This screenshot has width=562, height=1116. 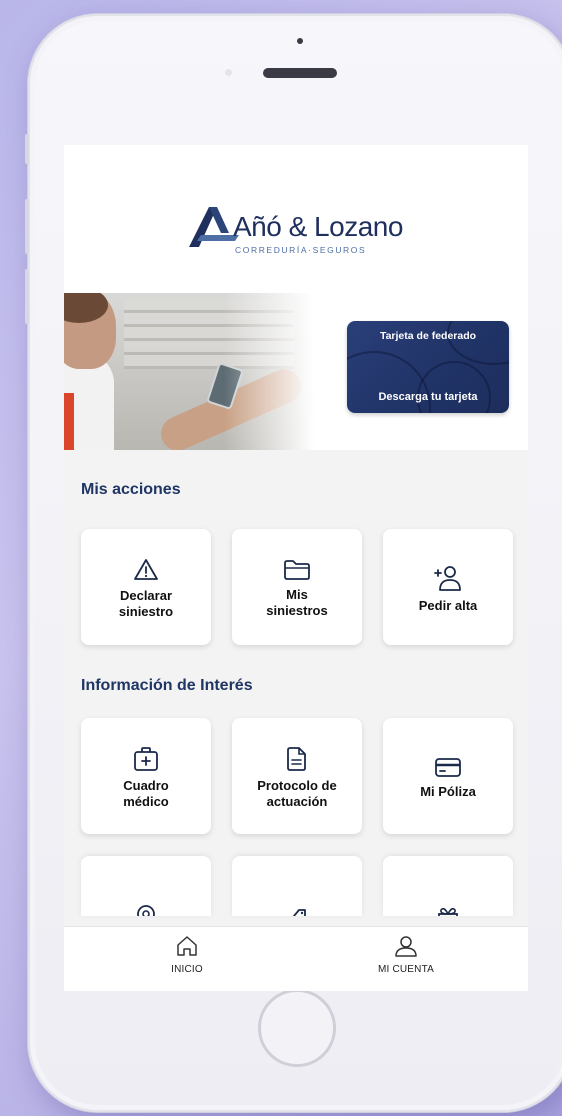 I want to click on section-title-acciones: Mis acciones, so click(x=131, y=489).